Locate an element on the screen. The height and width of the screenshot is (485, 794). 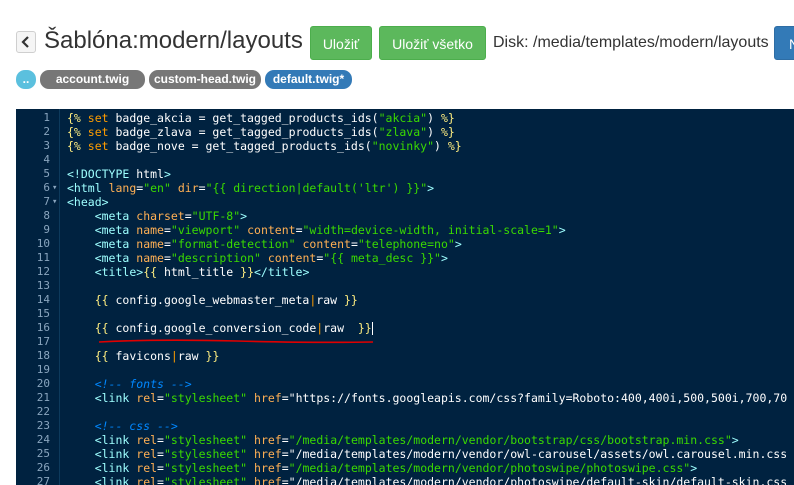
line-number: 16 is located at coordinates (43, 327).